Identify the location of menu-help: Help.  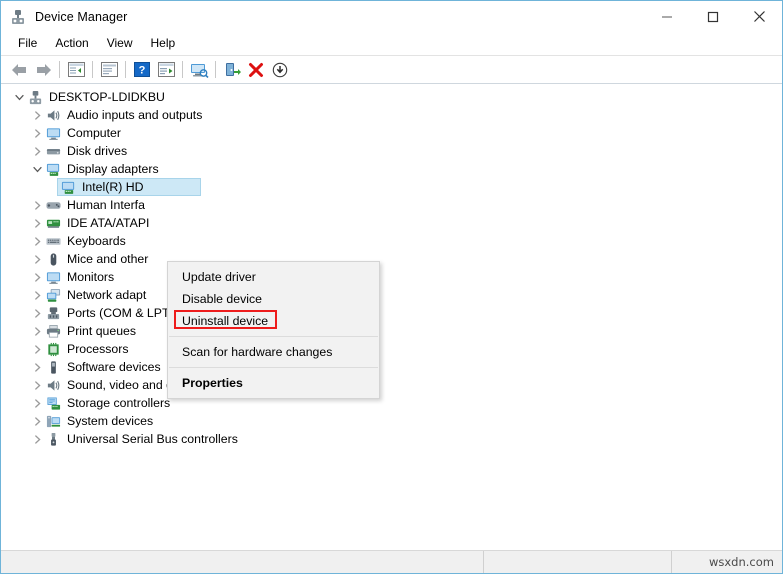
(163, 43).